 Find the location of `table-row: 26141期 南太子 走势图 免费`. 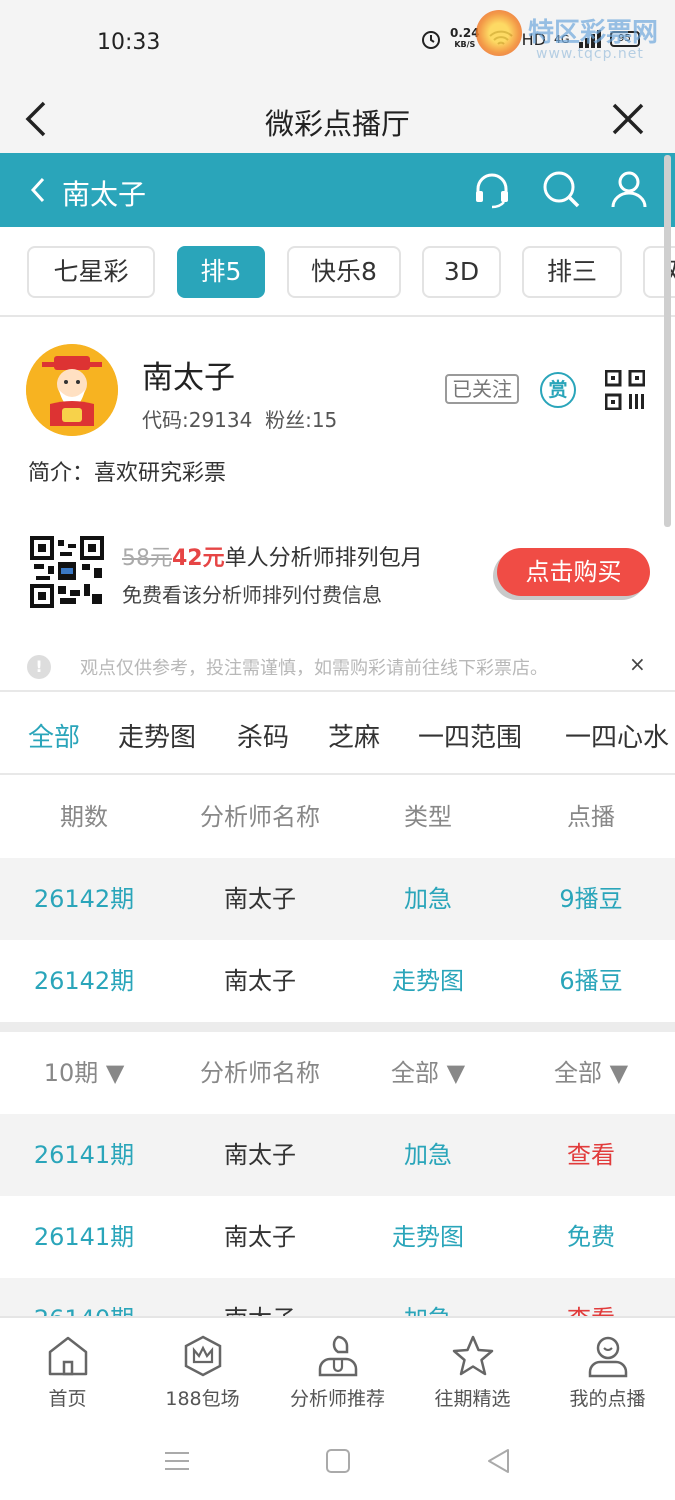

table-row: 26141期 南太子 走势图 免费 is located at coordinates (337, 1237).